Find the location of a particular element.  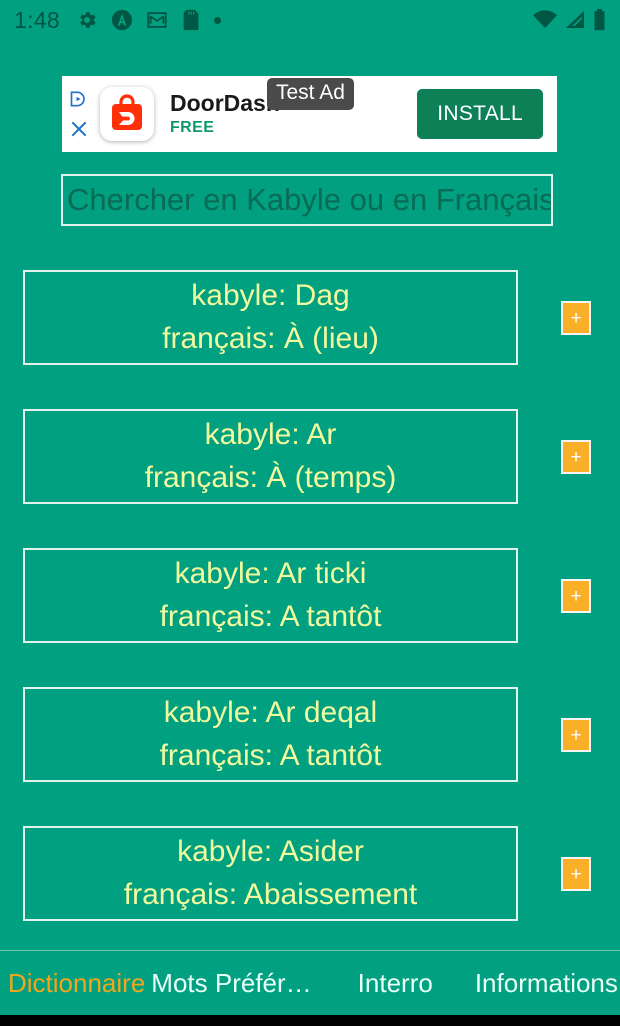

list-item: kabyle: Ar français: À (temps) + is located at coordinates (310, 470).